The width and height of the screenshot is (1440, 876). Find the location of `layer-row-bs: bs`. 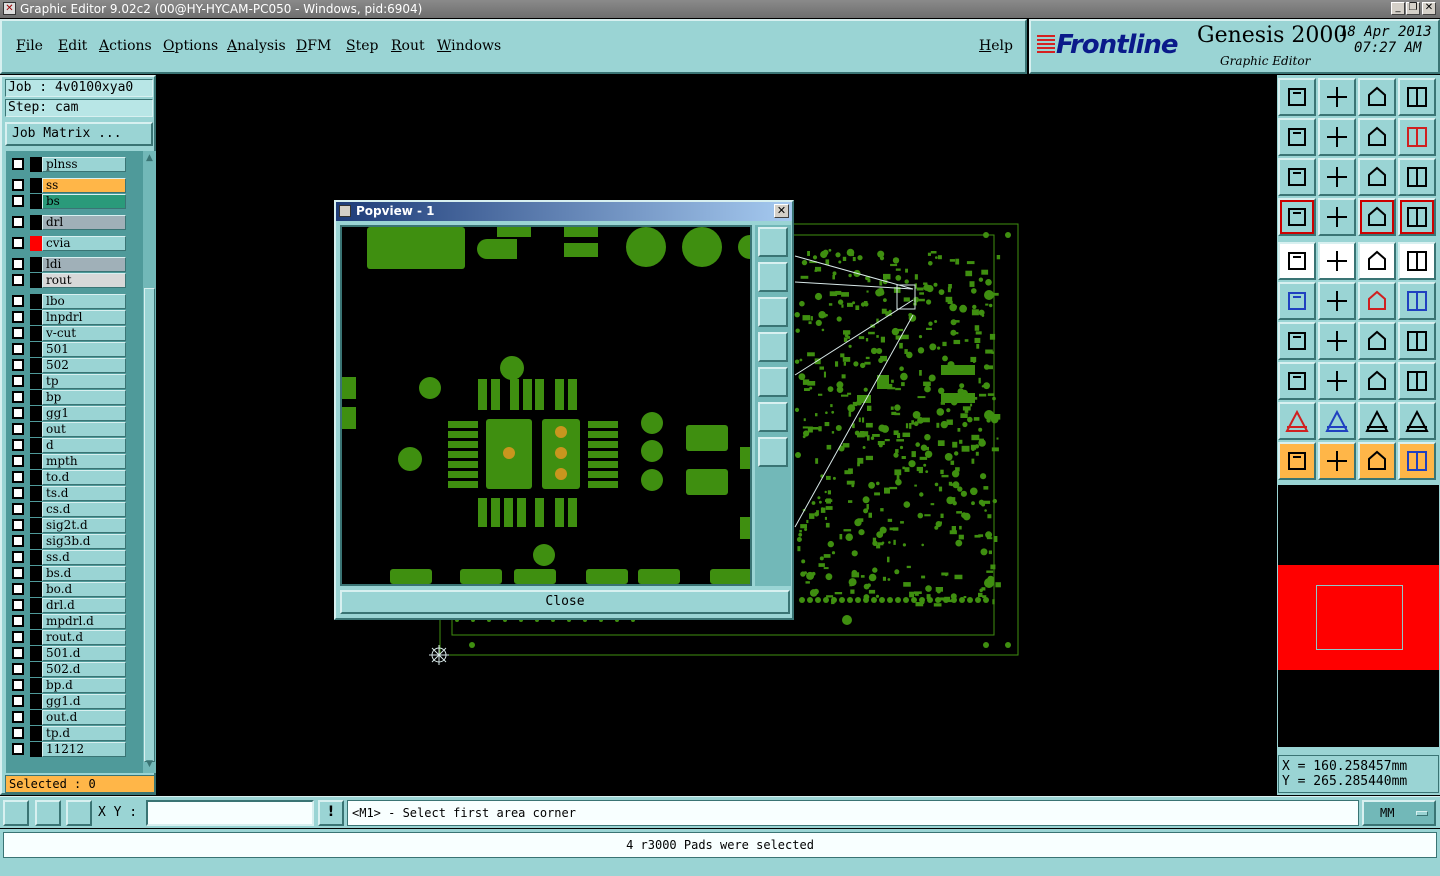

layer-row-bs: bs is located at coordinates (75, 201).